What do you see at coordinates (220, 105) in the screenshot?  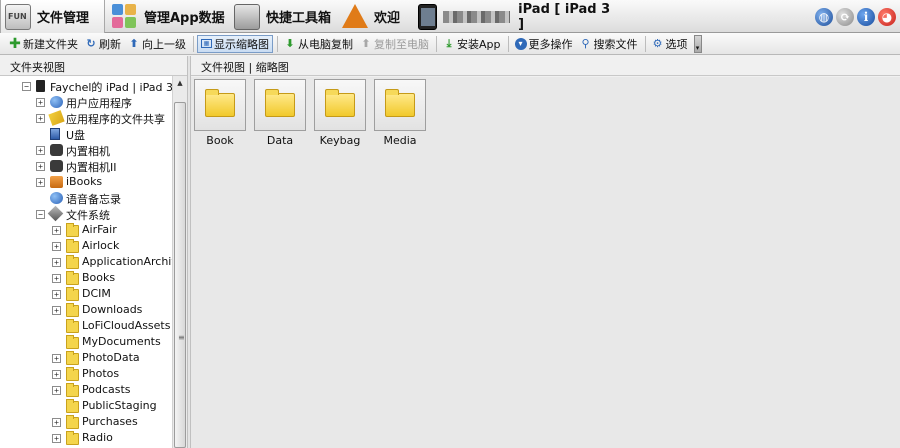 I see `folder-tile-book` at bounding box center [220, 105].